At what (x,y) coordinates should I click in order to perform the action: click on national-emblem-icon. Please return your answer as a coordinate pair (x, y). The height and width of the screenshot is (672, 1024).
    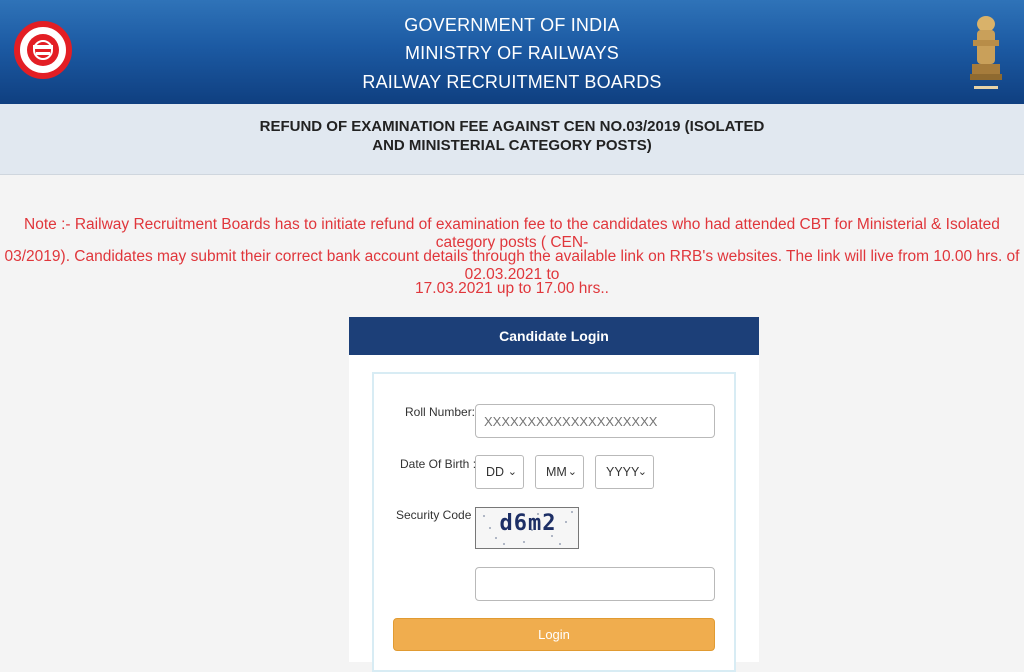
    Looking at the image, I should click on (986, 52).